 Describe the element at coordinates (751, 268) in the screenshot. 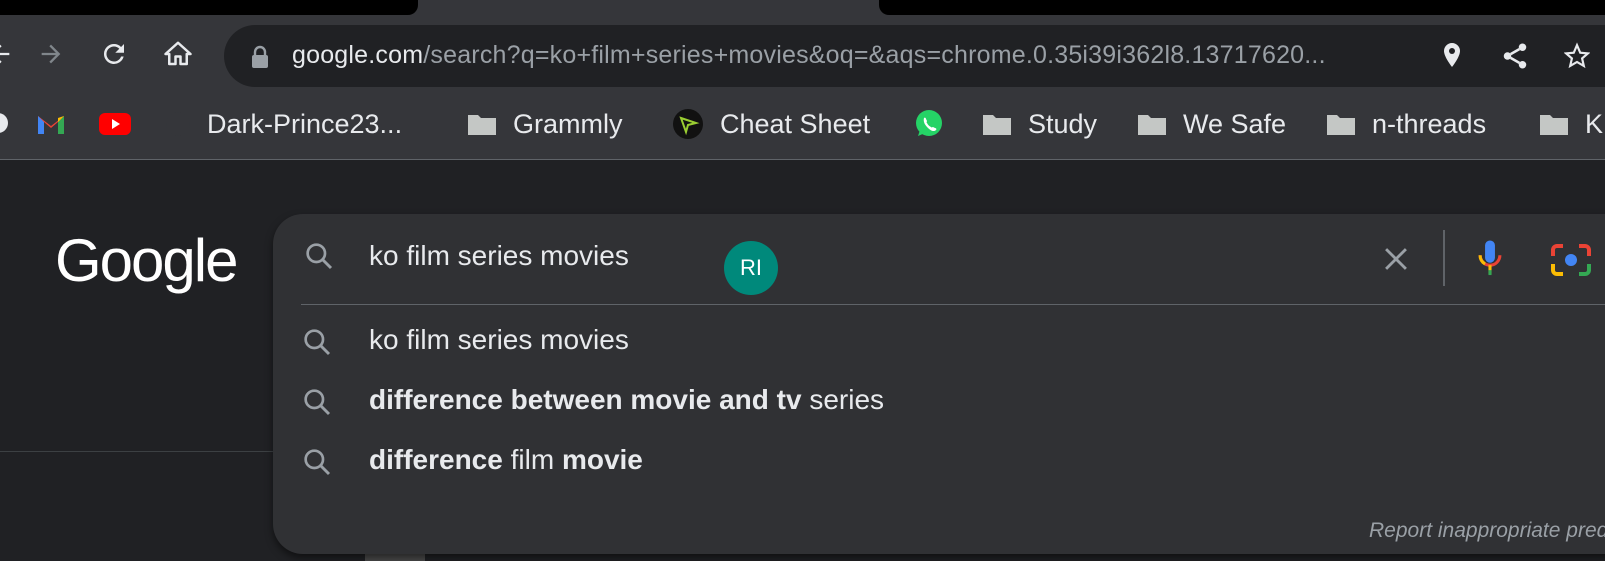

I see `avatar: RI` at that location.